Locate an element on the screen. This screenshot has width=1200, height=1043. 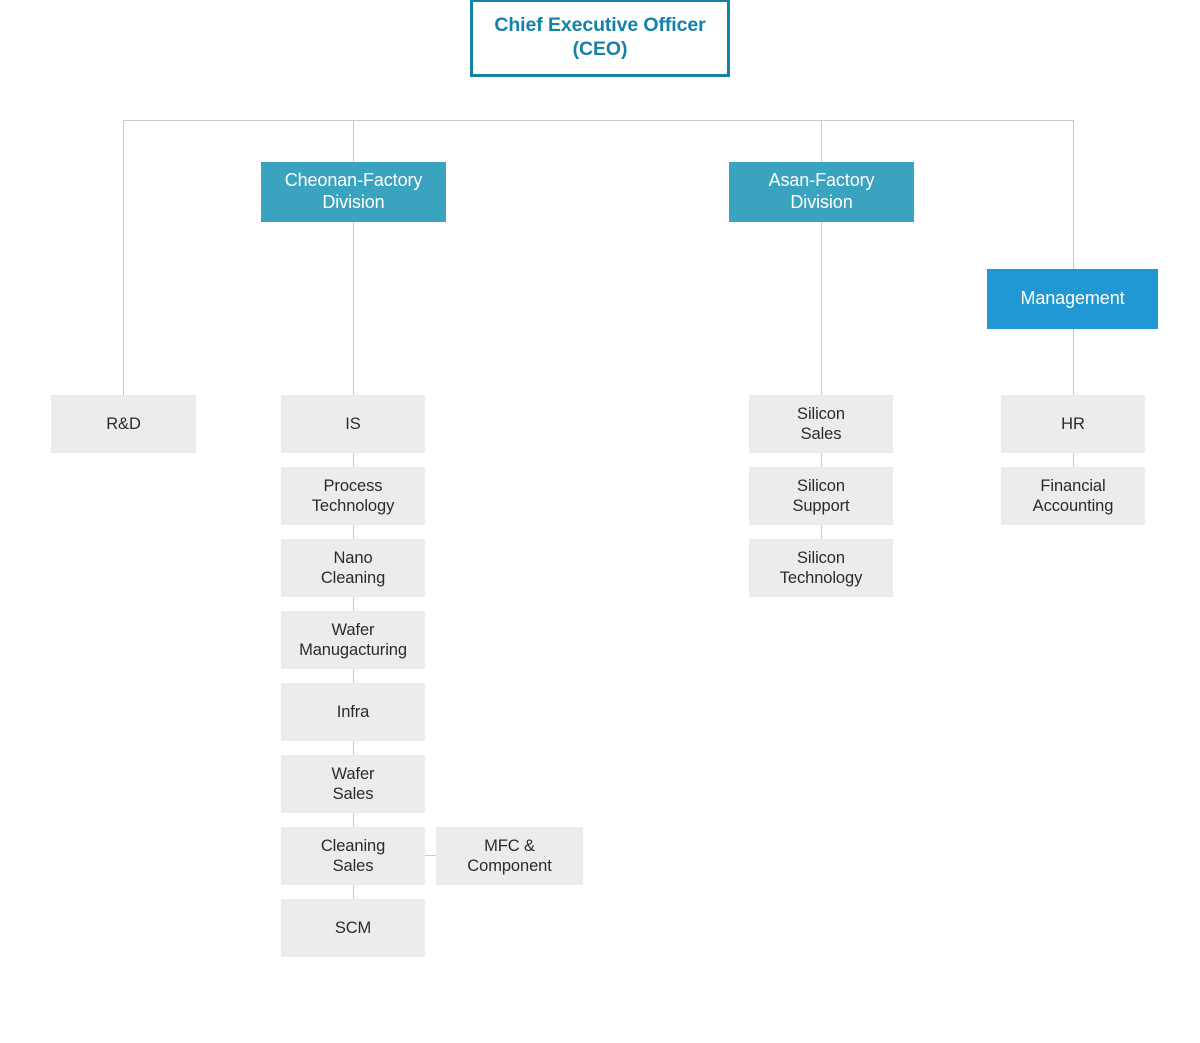
node-wafer-sales: Wafer Sales is located at coordinates (353, 784).